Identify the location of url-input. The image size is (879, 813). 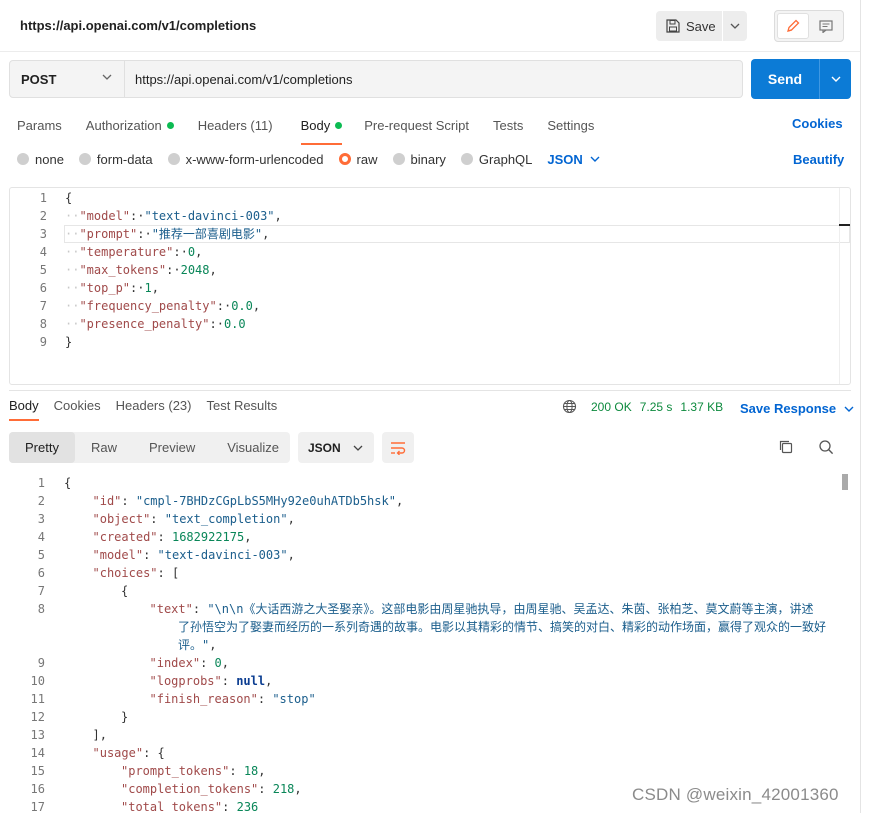
(434, 79).